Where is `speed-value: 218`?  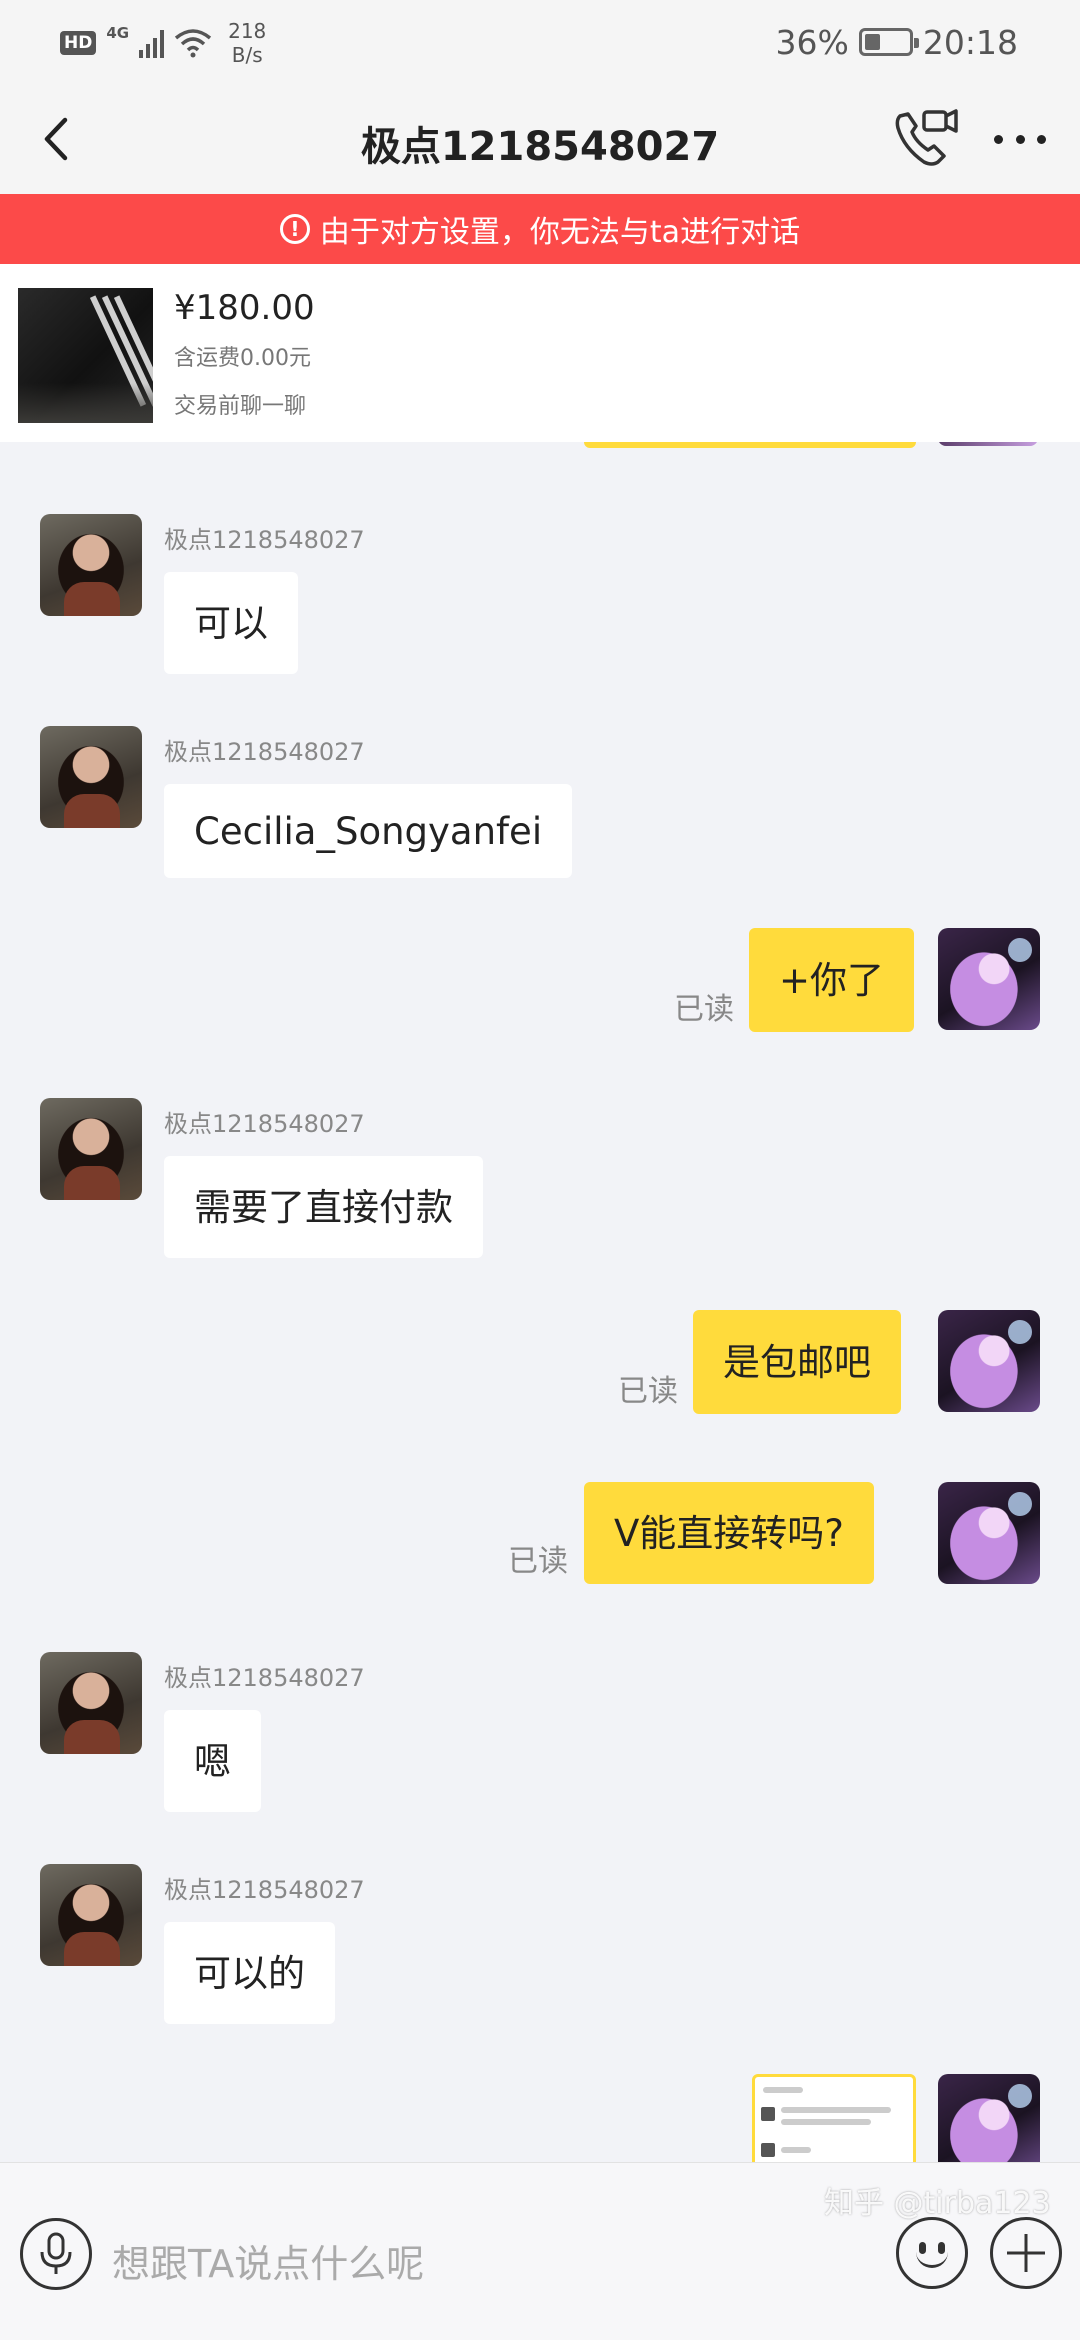
speed-value: 218 is located at coordinates (247, 31).